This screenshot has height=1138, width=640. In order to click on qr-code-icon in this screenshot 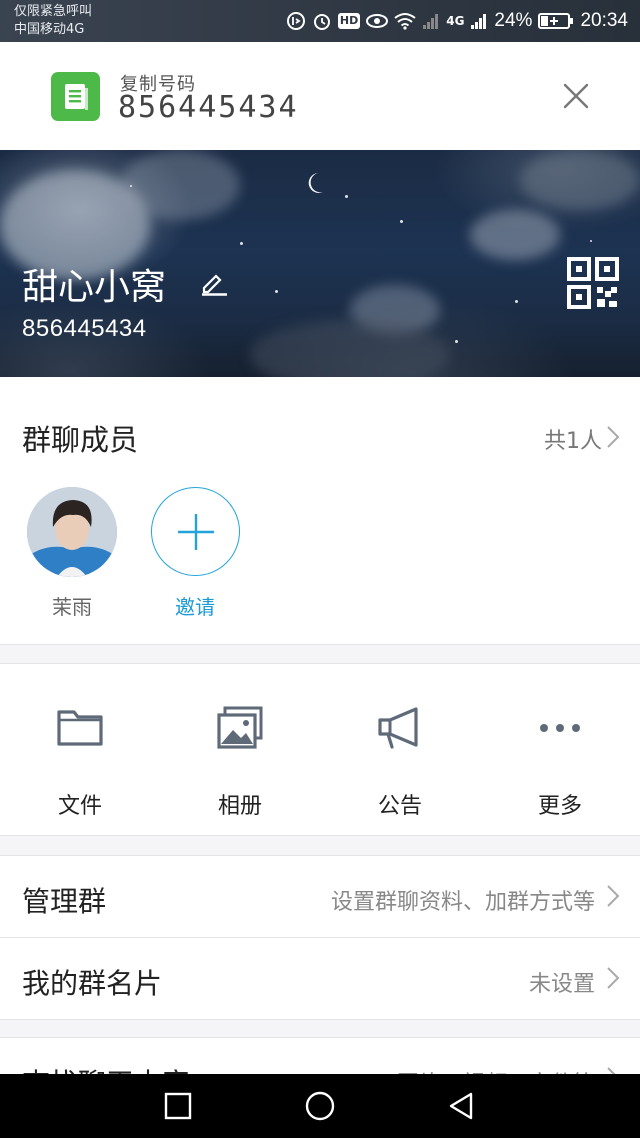, I will do `click(593, 283)`.